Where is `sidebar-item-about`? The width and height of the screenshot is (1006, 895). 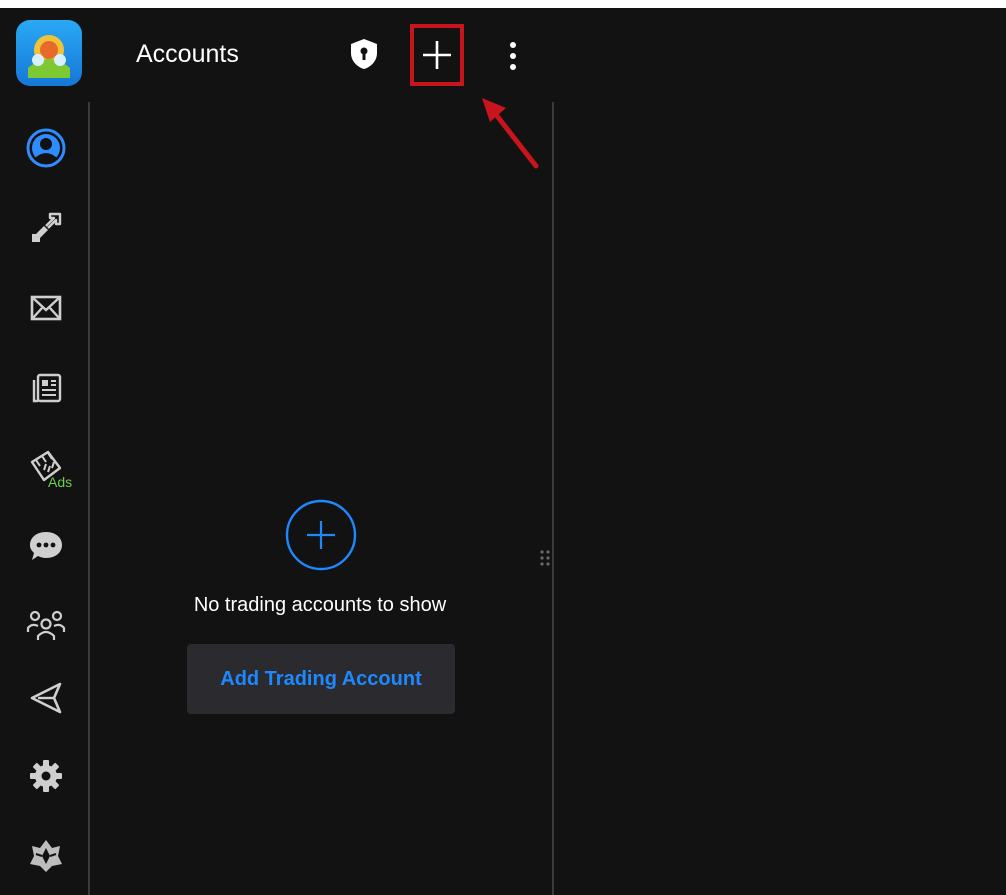 sidebar-item-about is located at coordinates (46, 856).